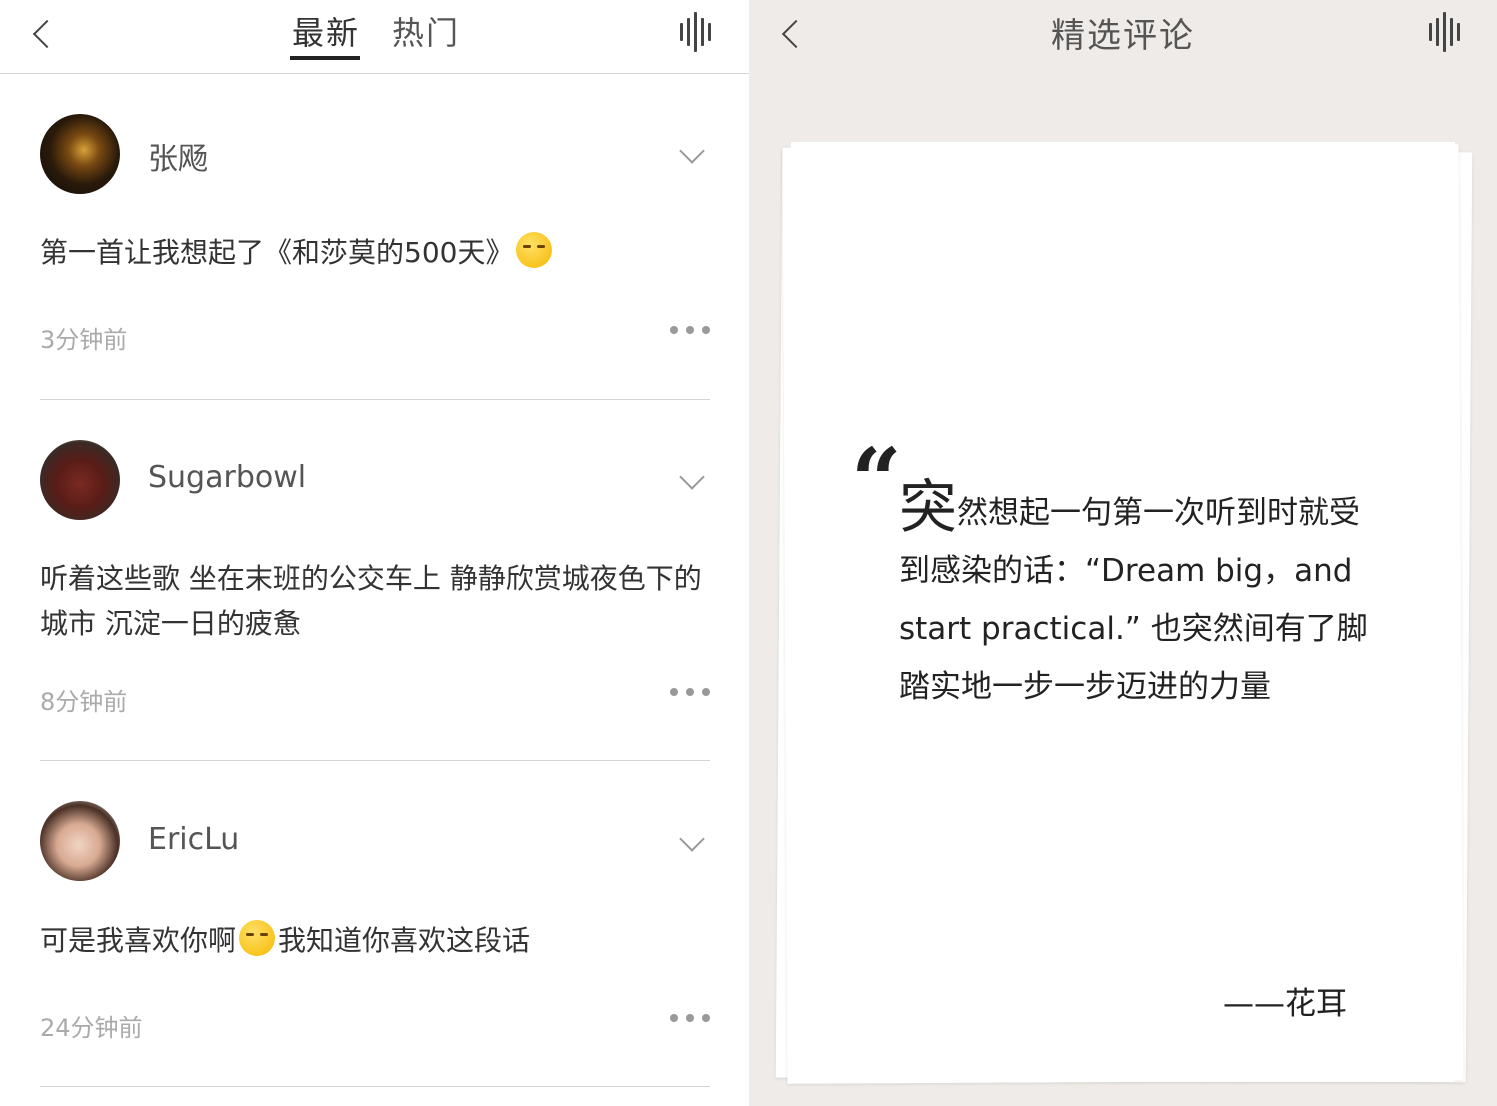 Image resolution: width=1497 pixels, height=1106 pixels. I want to click on username: EricLu, so click(193, 839).